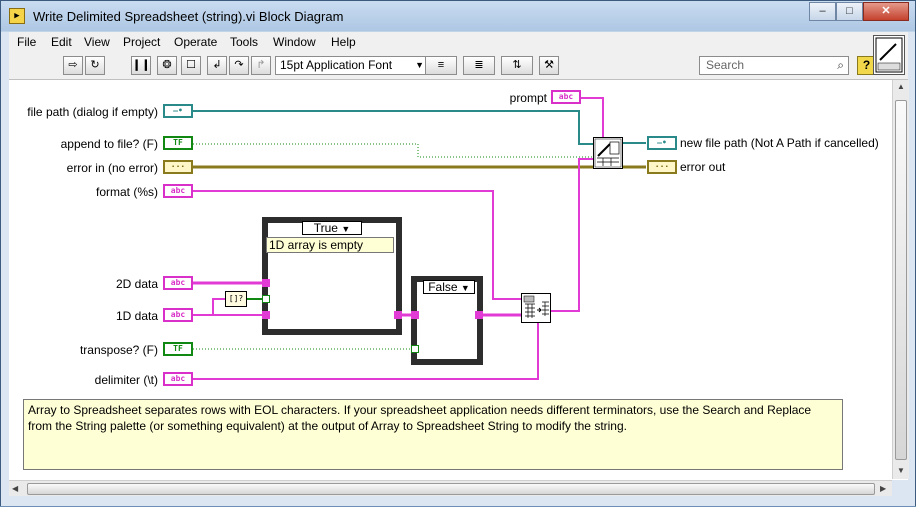  I want to click on format-terminal: abc, so click(178, 191).